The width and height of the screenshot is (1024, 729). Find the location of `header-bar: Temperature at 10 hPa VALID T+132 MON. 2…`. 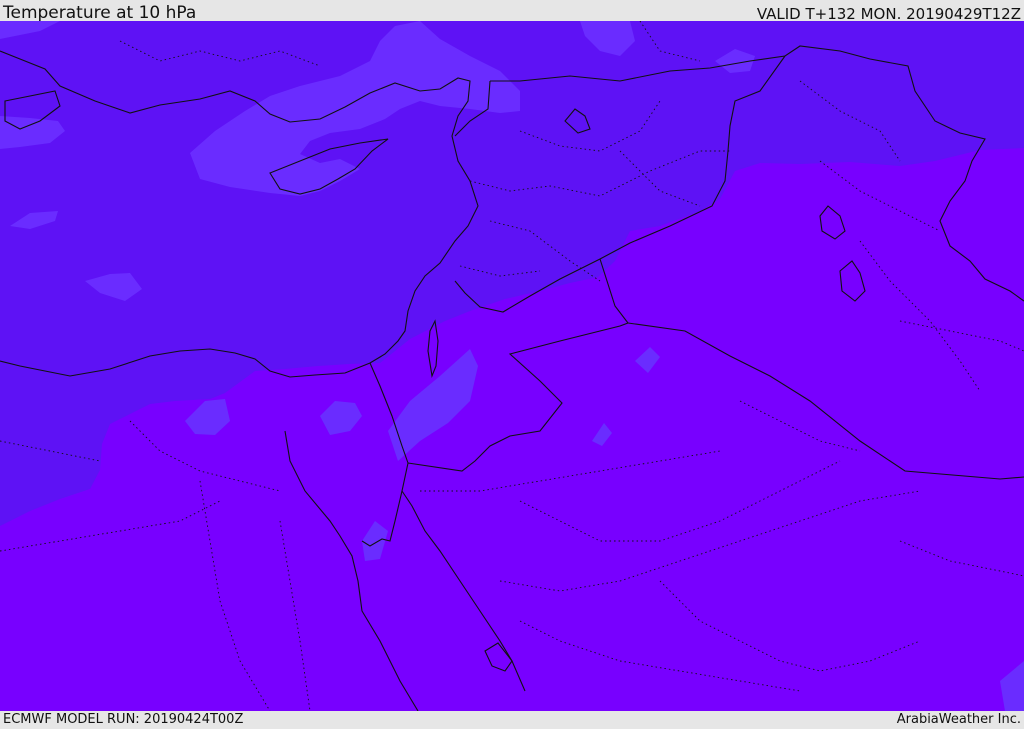

header-bar: Temperature at 10 hPa VALID T+132 MON. 2… is located at coordinates (512, 11).